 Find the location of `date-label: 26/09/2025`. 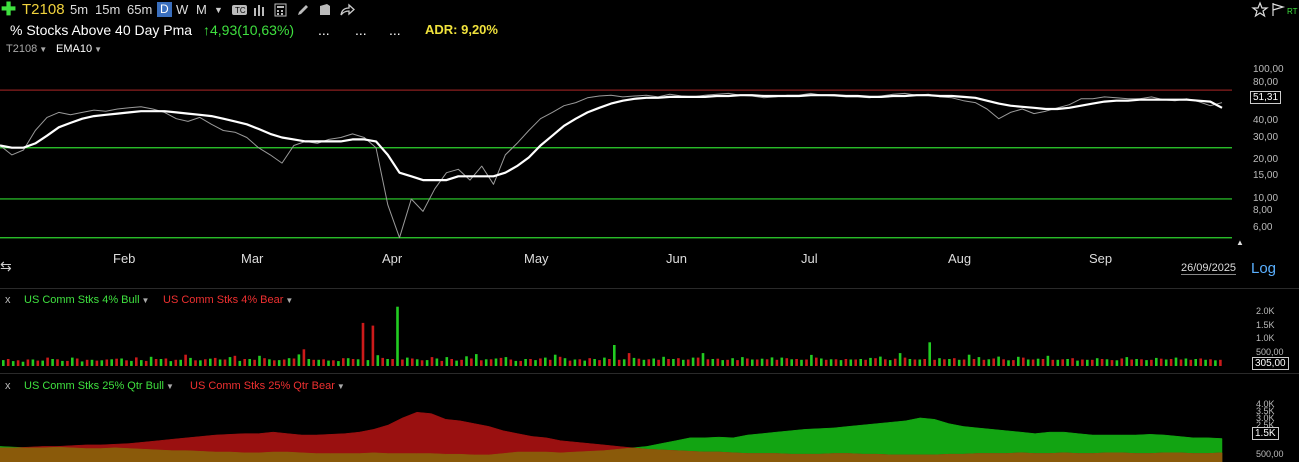

date-label: 26/09/2025 is located at coordinates (1209, 268).